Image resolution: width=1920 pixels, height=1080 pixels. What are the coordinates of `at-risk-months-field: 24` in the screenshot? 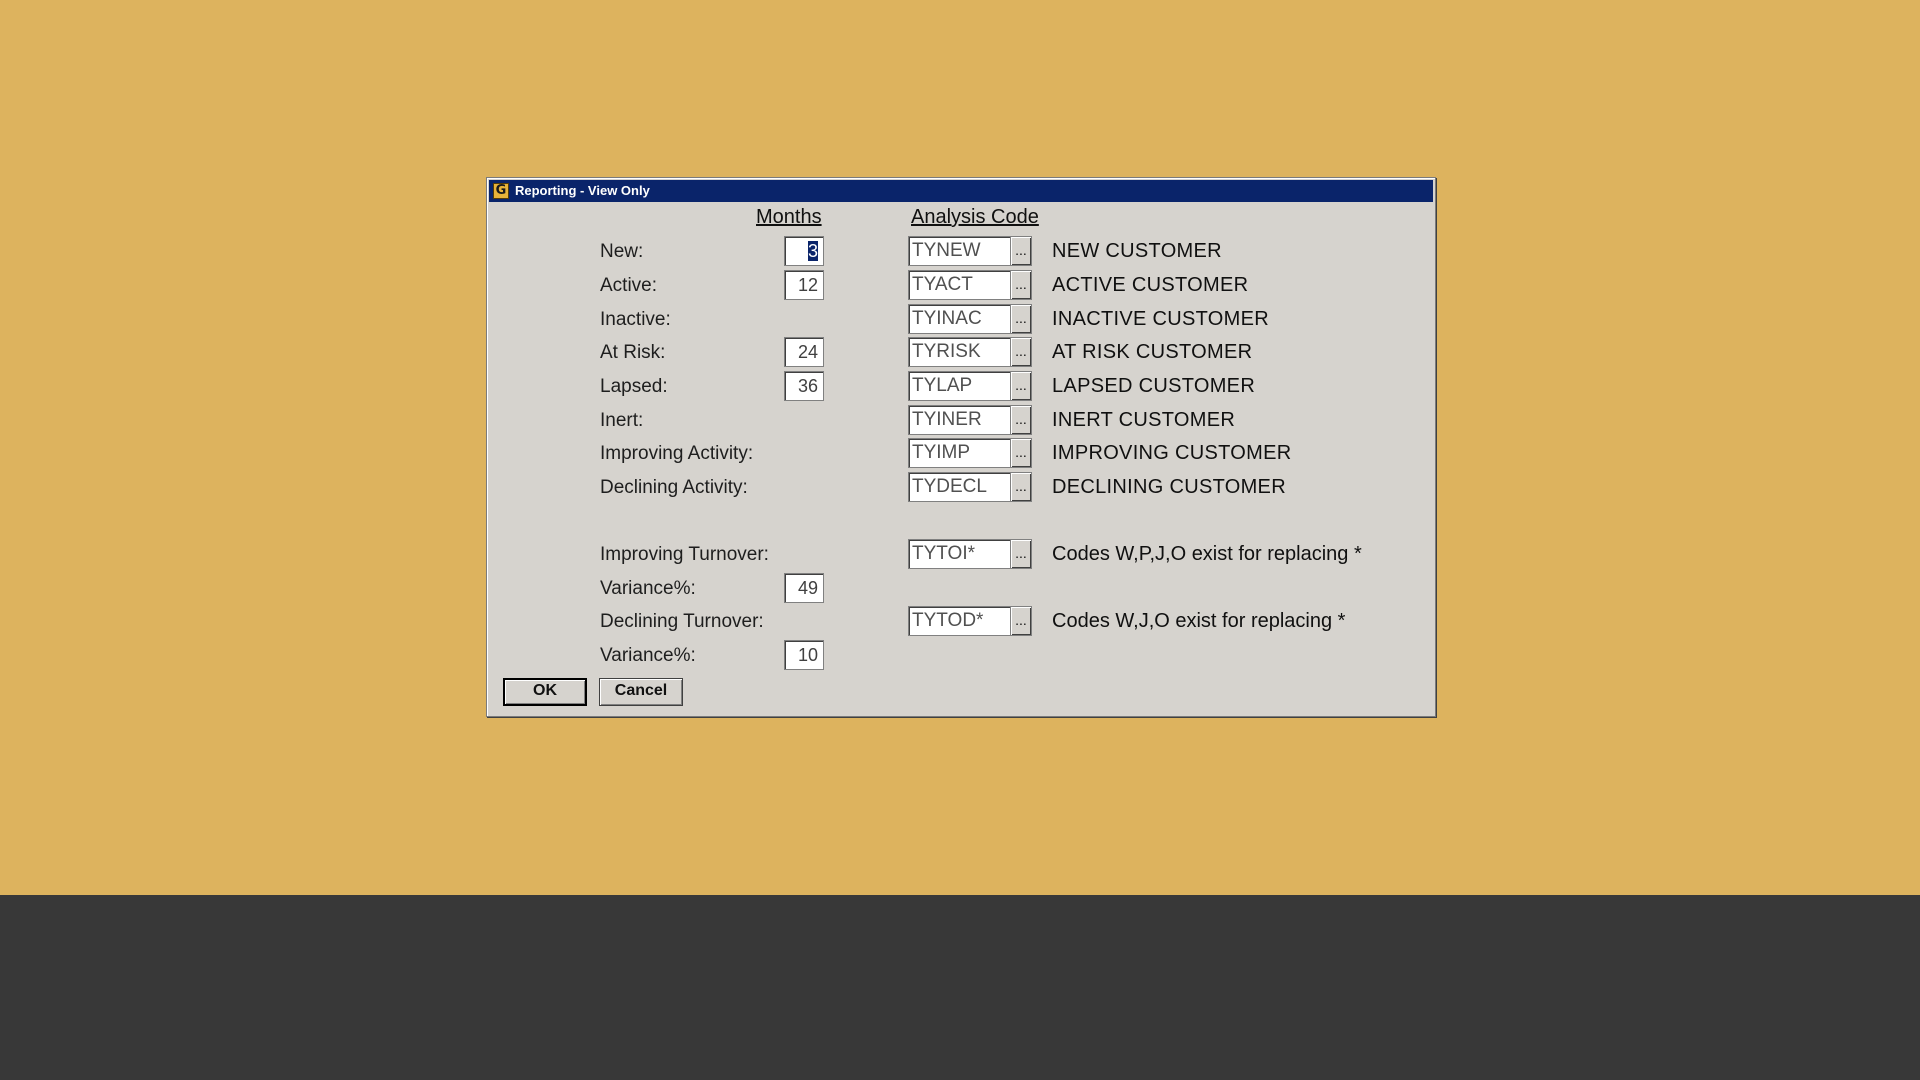 It's located at (804, 352).